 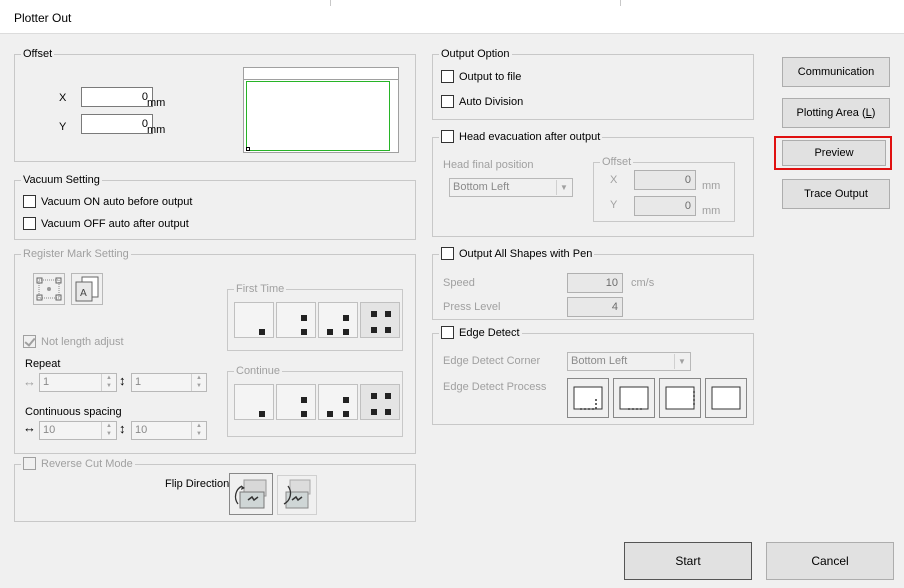 I want to click on start-button: Start, so click(x=688, y=561).